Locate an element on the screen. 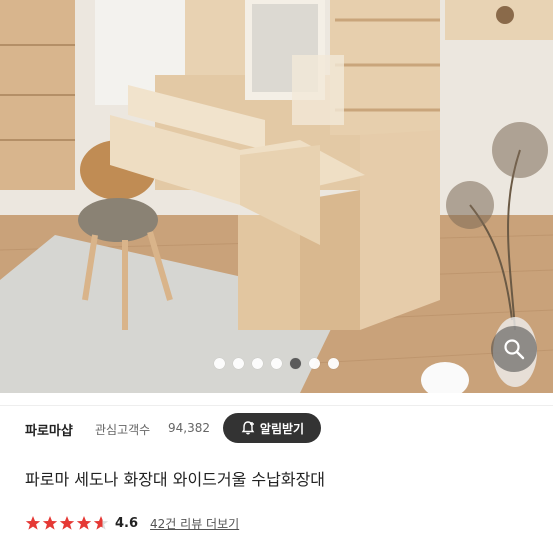 The width and height of the screenshot is (553, 553). product-title: 파로마 세도나 화장대 와이드거울 수납화장대 is located at coordinates (175, 479).